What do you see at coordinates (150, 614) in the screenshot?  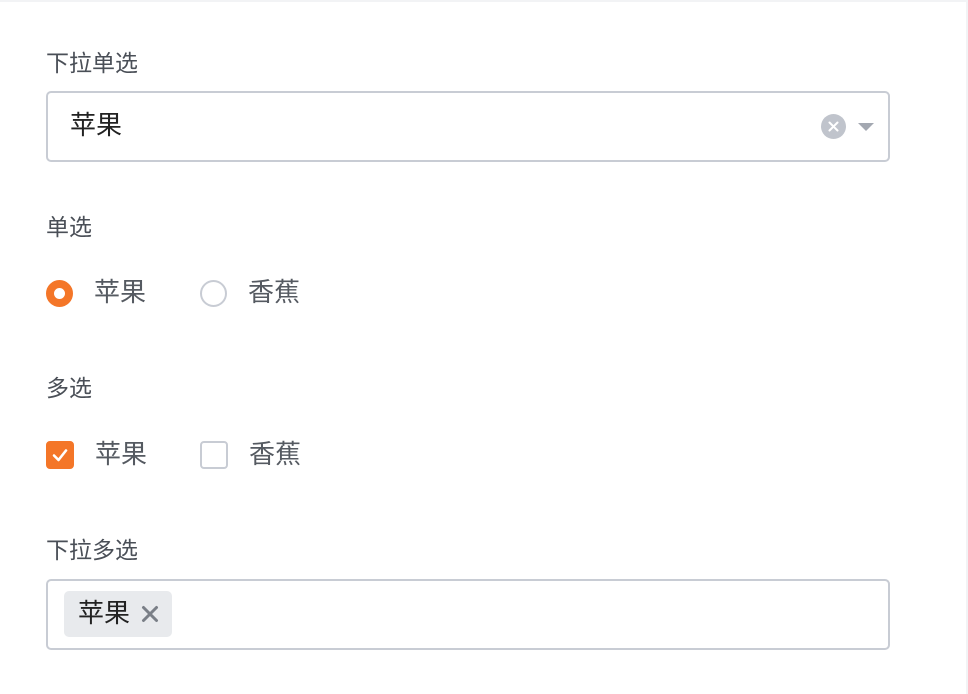 I see `close-icon` at bounding box center [150, 614].